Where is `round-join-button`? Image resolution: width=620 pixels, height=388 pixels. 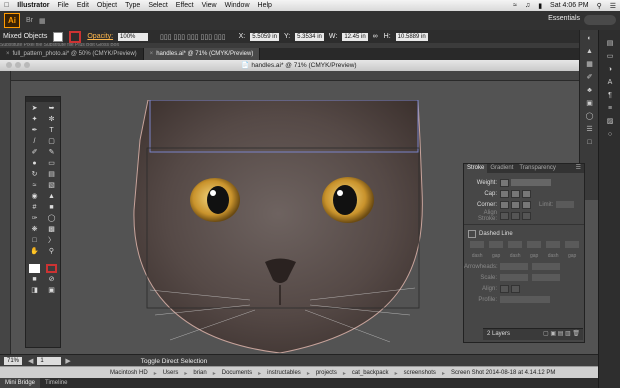
round-join-button is located at coordinates (515, 204).